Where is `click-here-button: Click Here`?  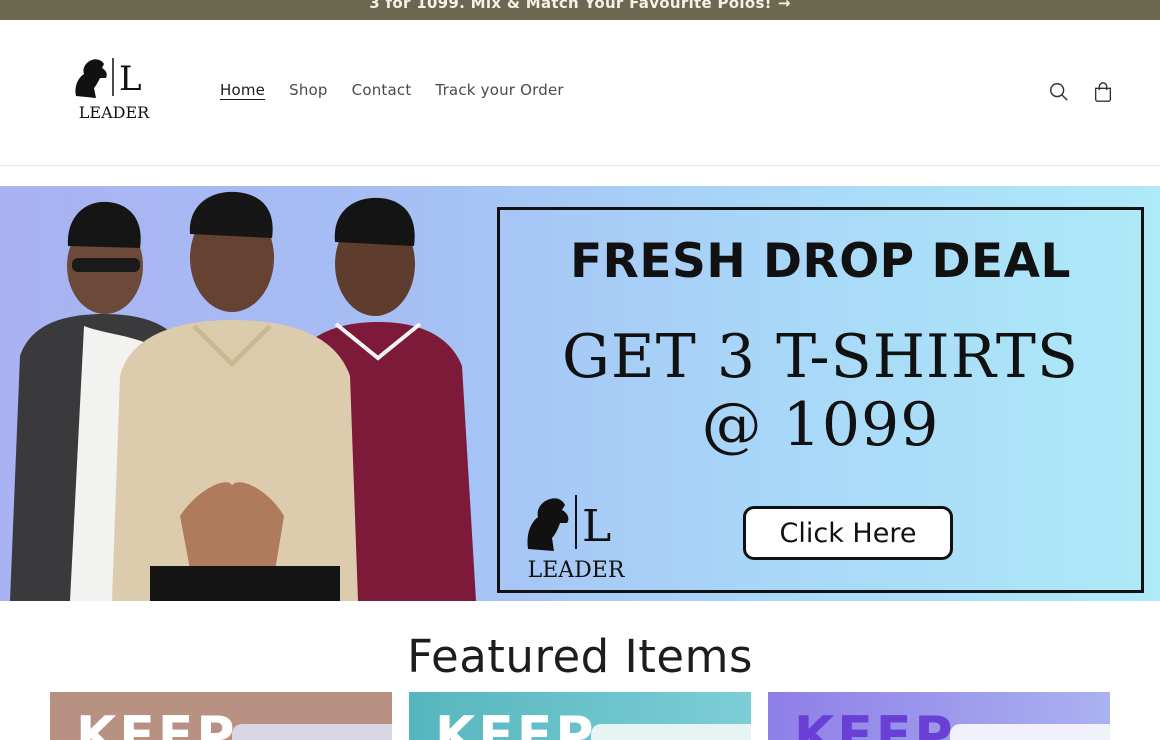 click-here-button: Click Here is located at coordinates (848, 533).